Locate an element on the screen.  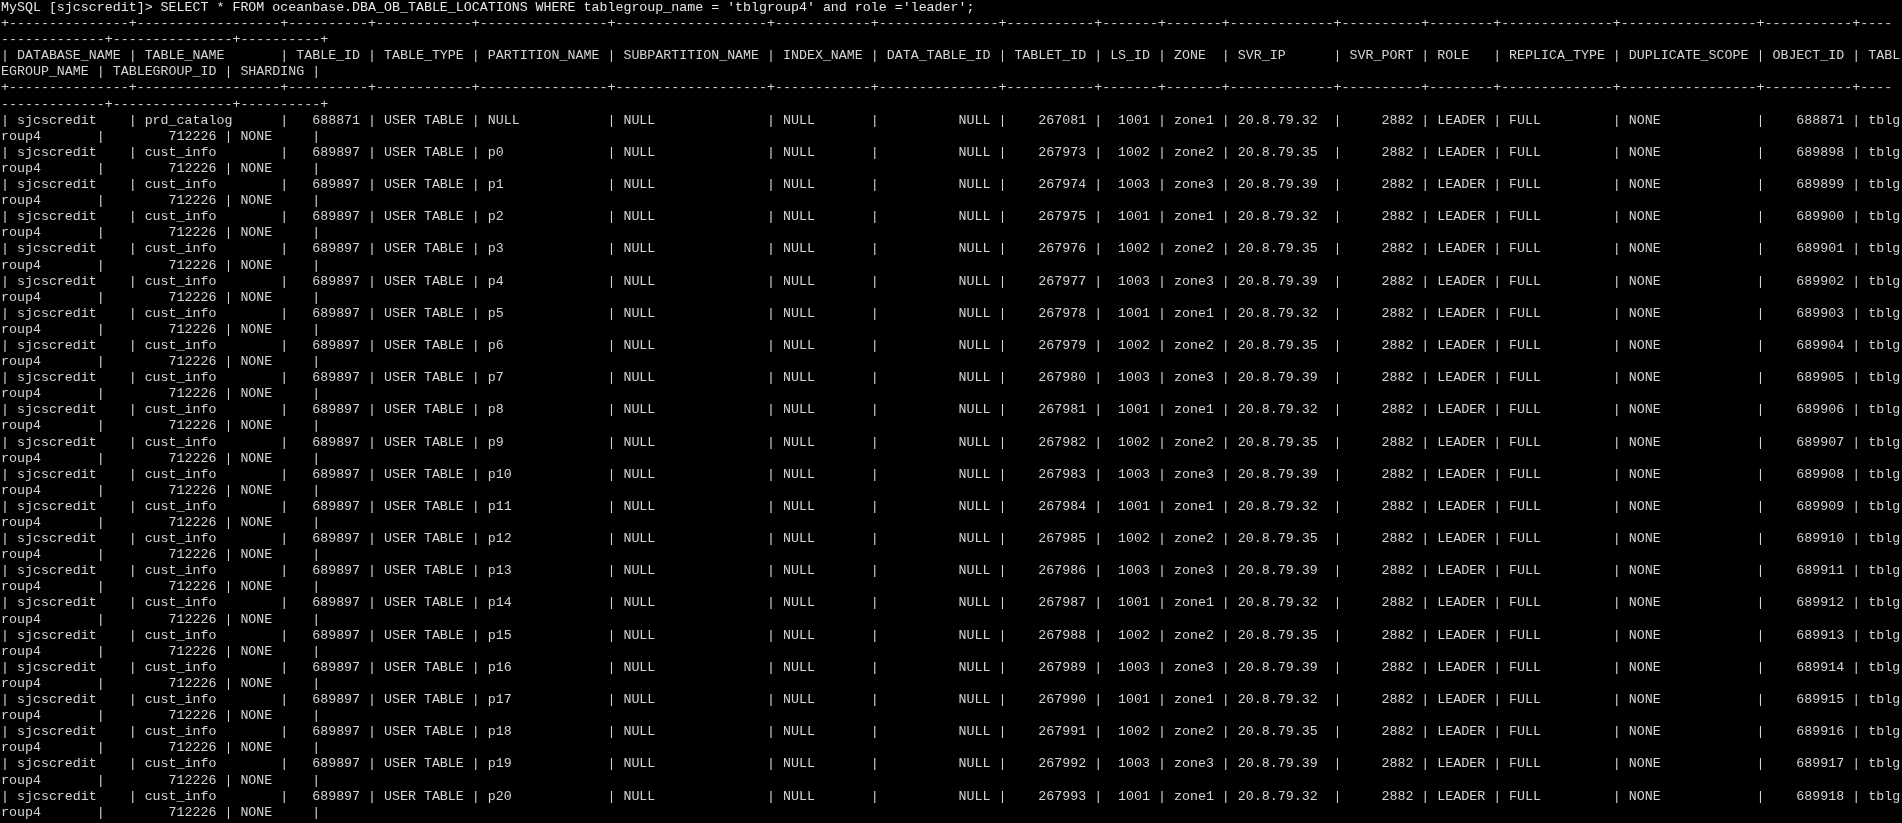
table-row-line: | sjcscredit | cust_info | 689897 | USER TABLE | p14 | NULL | NULL | NULL | 267987 | 1001 | zone1 | 20.8.79.32 | 2882 | LEADER | FULL | NONE | 689912 | tblg is located at coordinates (951, 603).